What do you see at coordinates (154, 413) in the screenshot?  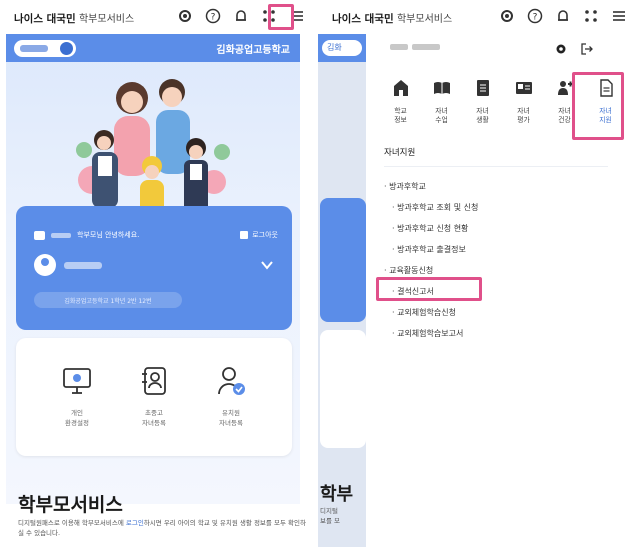 I see `quick-menu-label: 초중고` at bounding box center [154, 413].